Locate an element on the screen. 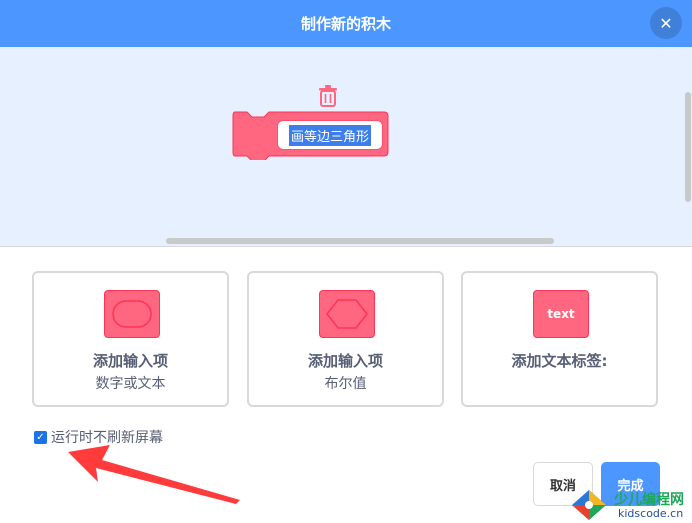 The height and width of the screenshot is (523, 692). run-without-refresh-checkbox: ✓ is located at coordinates (40, 437).